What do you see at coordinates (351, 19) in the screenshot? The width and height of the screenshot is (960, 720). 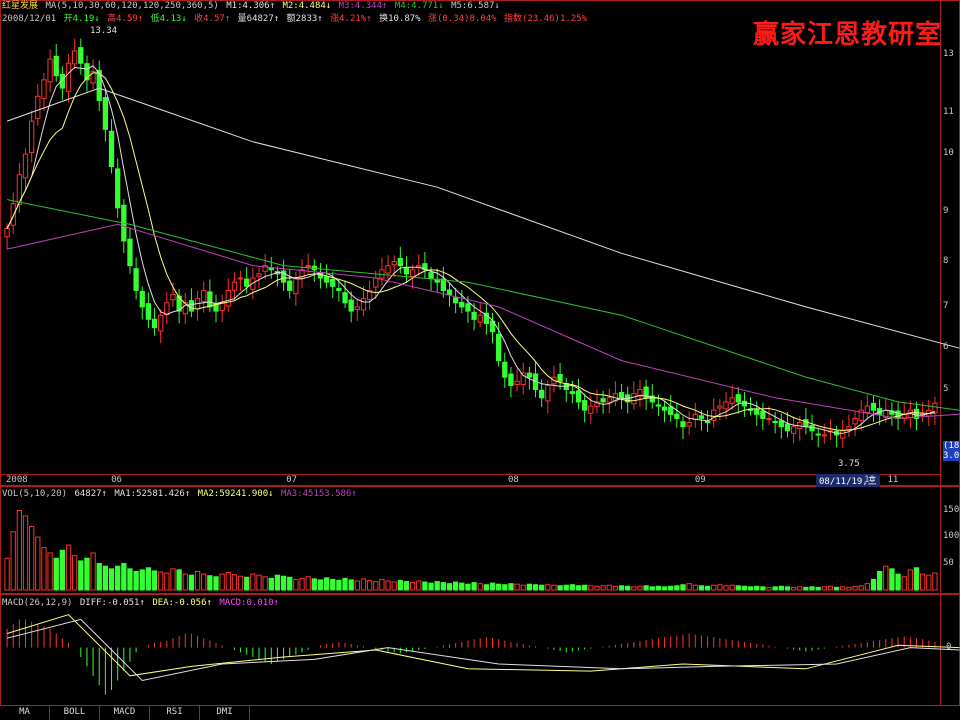 I see `change-value: 涨4.21%↑` at bounding box center [351, 19].